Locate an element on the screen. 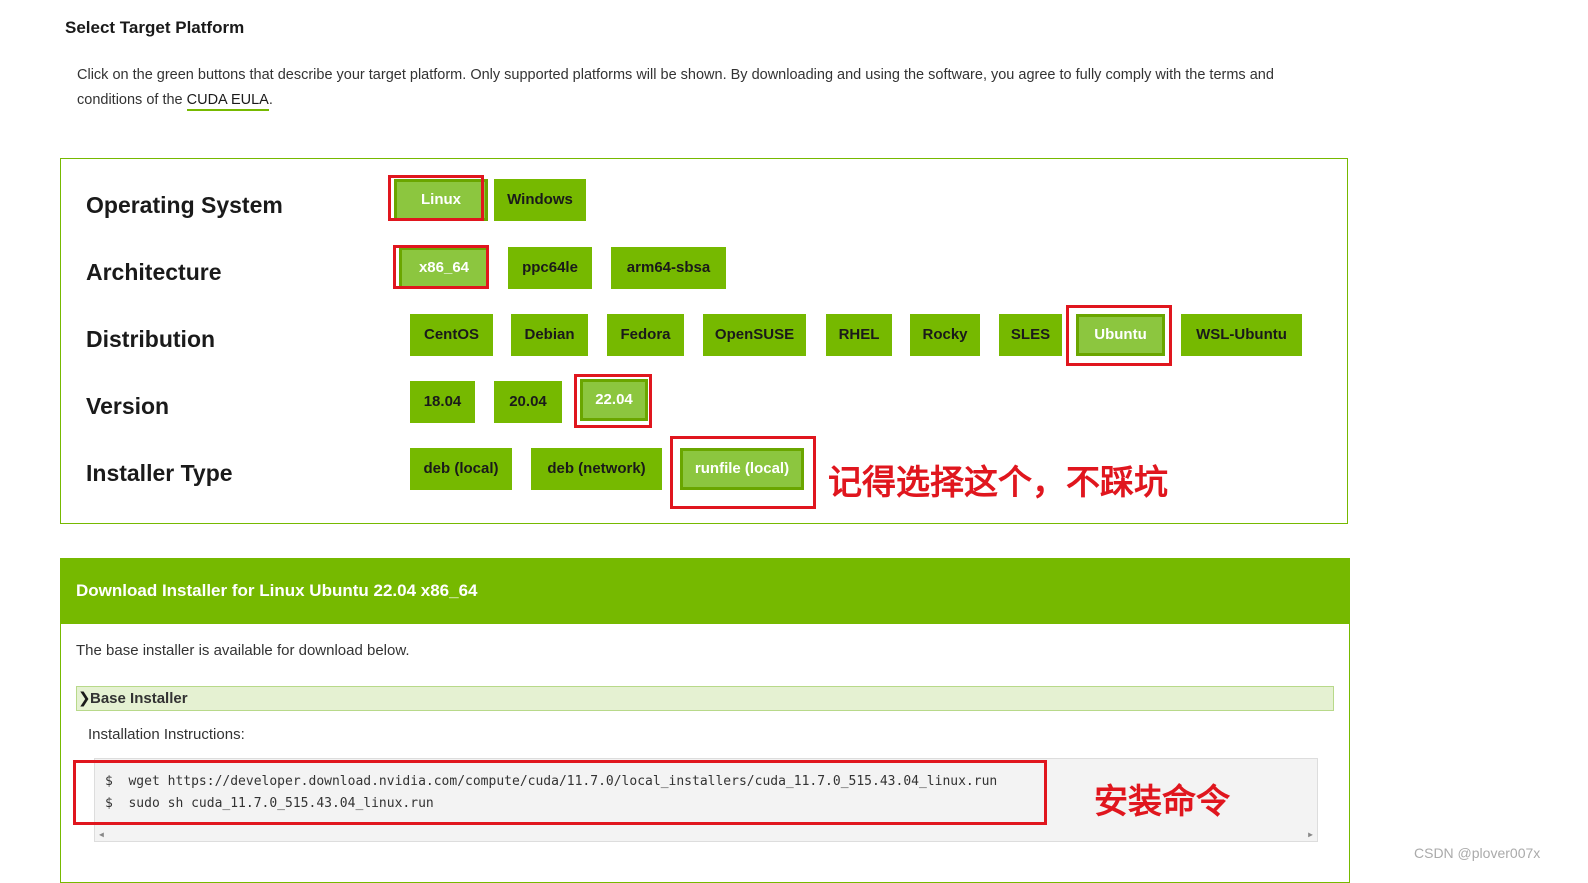 This screenshot has height=883, width=1588. highlight-box-commands is located at coordinates (560, 792).